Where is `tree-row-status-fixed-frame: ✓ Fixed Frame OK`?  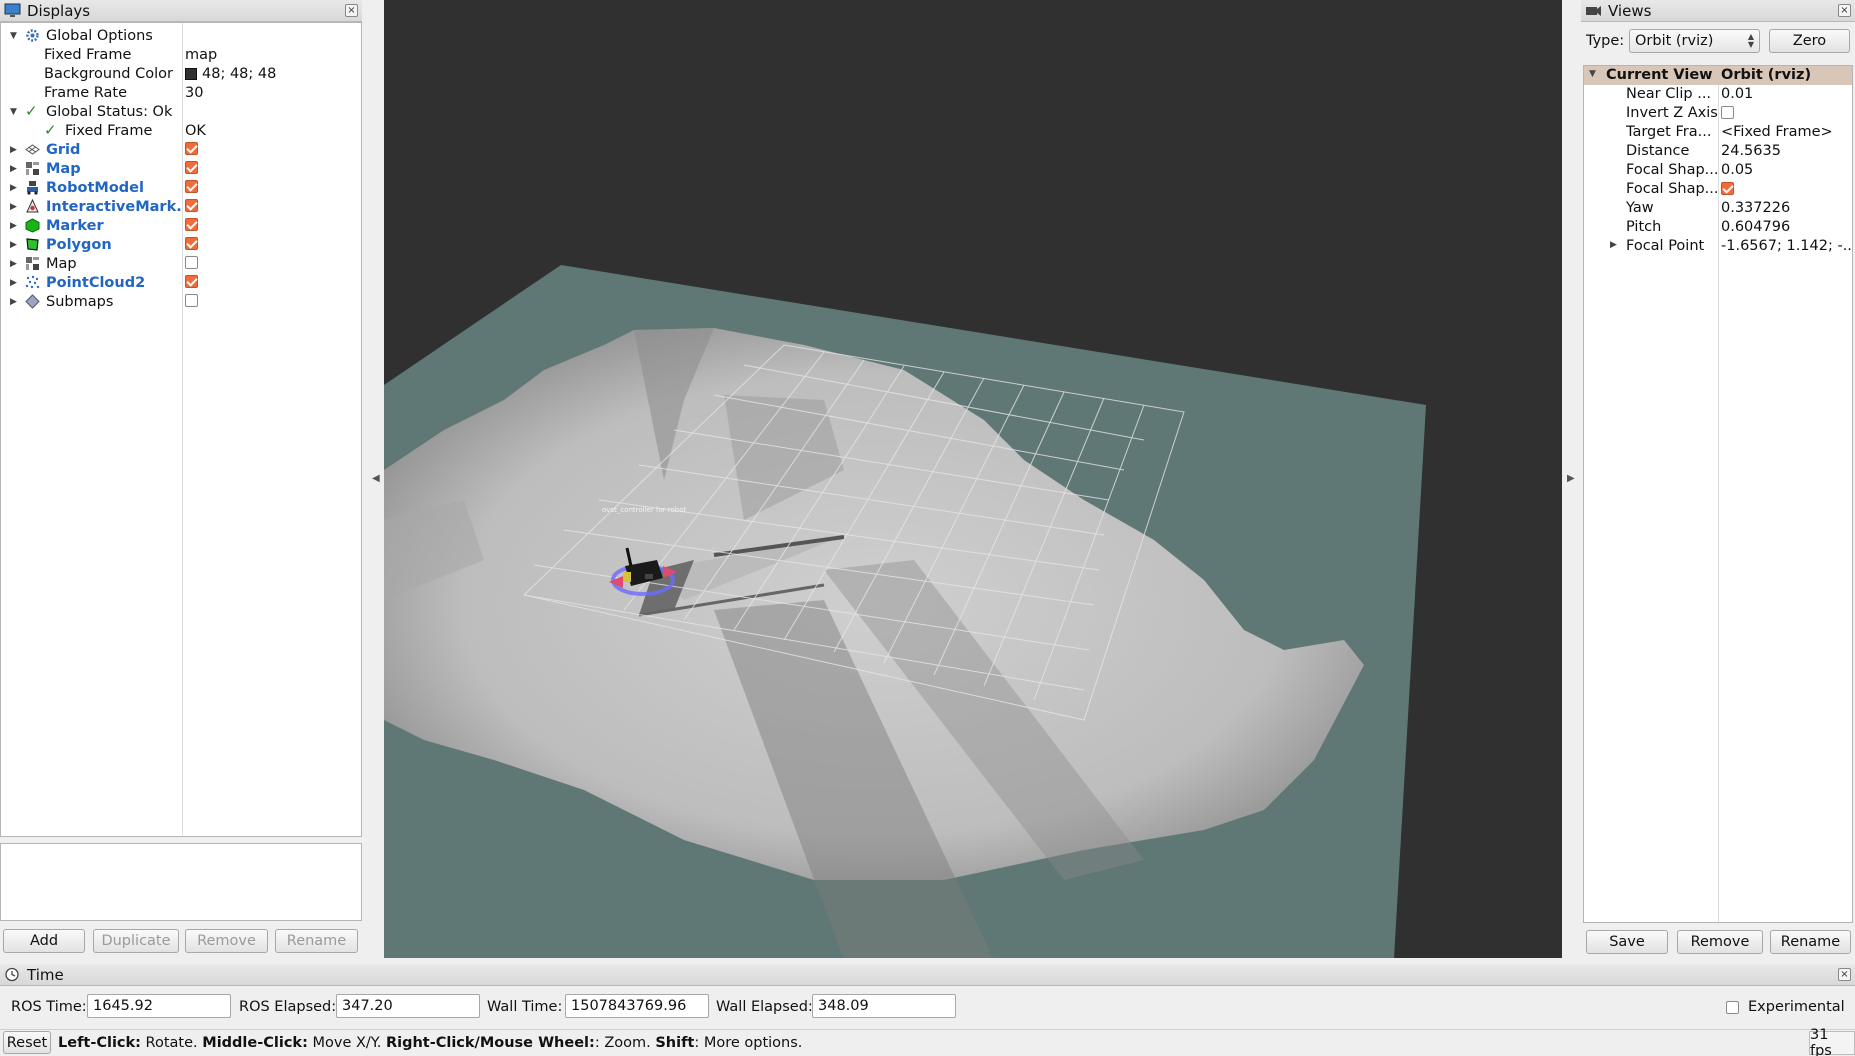
tree-row-status-fixed-frame: ✓ Fixed Frame OK is located at coordinates (181, 130).